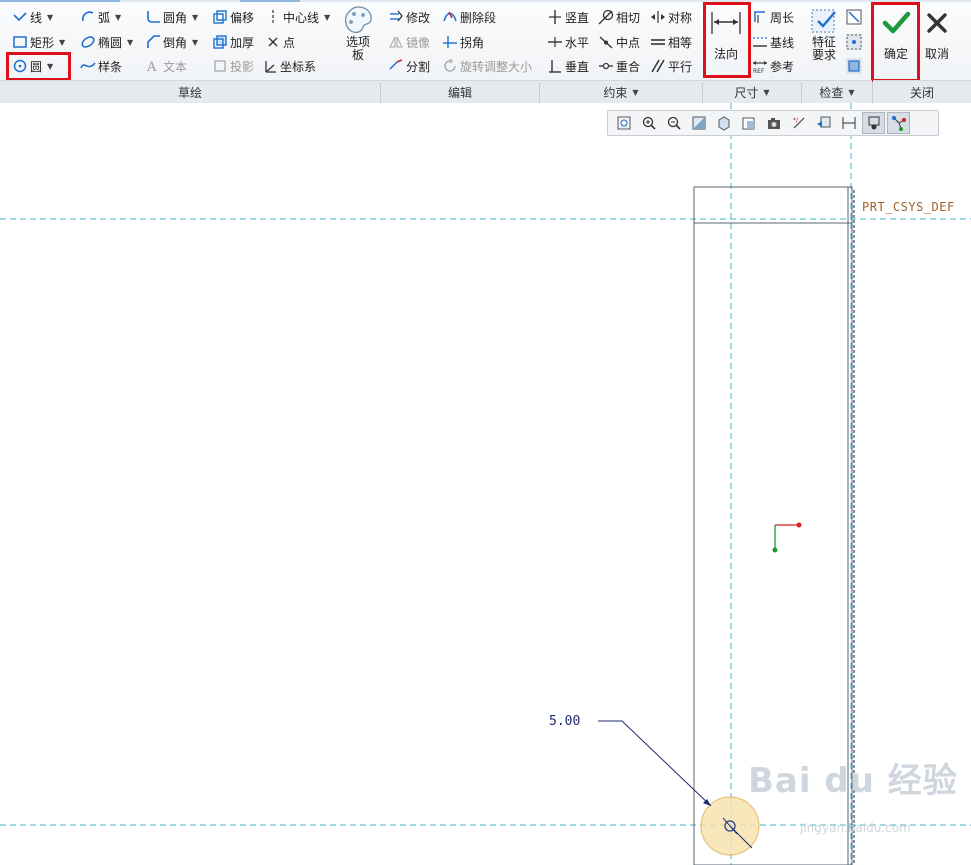 Image resolution: width=971 pixels, height=865 pixels. I want to click on offset-tool: 偏移, so click(233, 17).